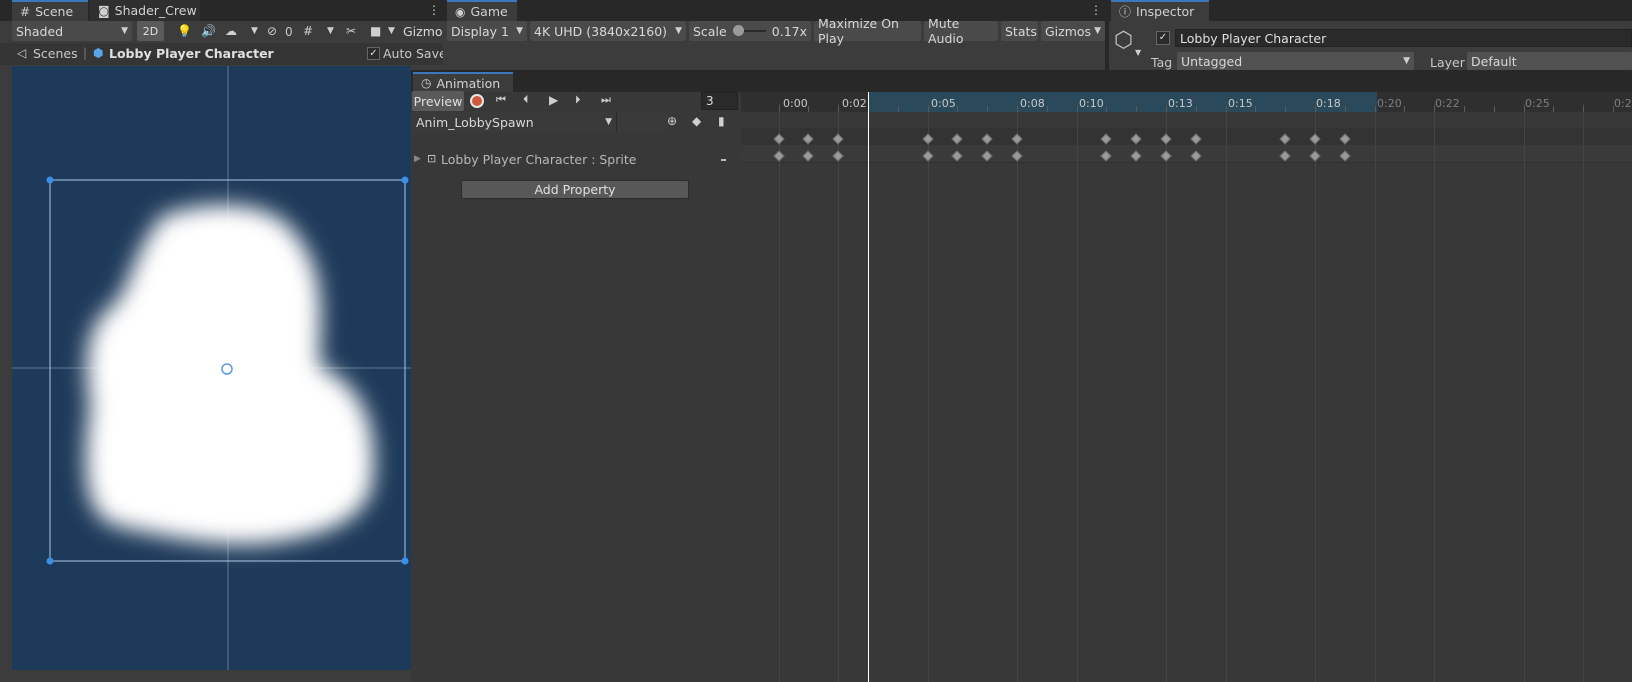  Describe the element at coordinates (1403, 38) in the screenshot. I see `object-name-field: Lobby Player Character` at that location.